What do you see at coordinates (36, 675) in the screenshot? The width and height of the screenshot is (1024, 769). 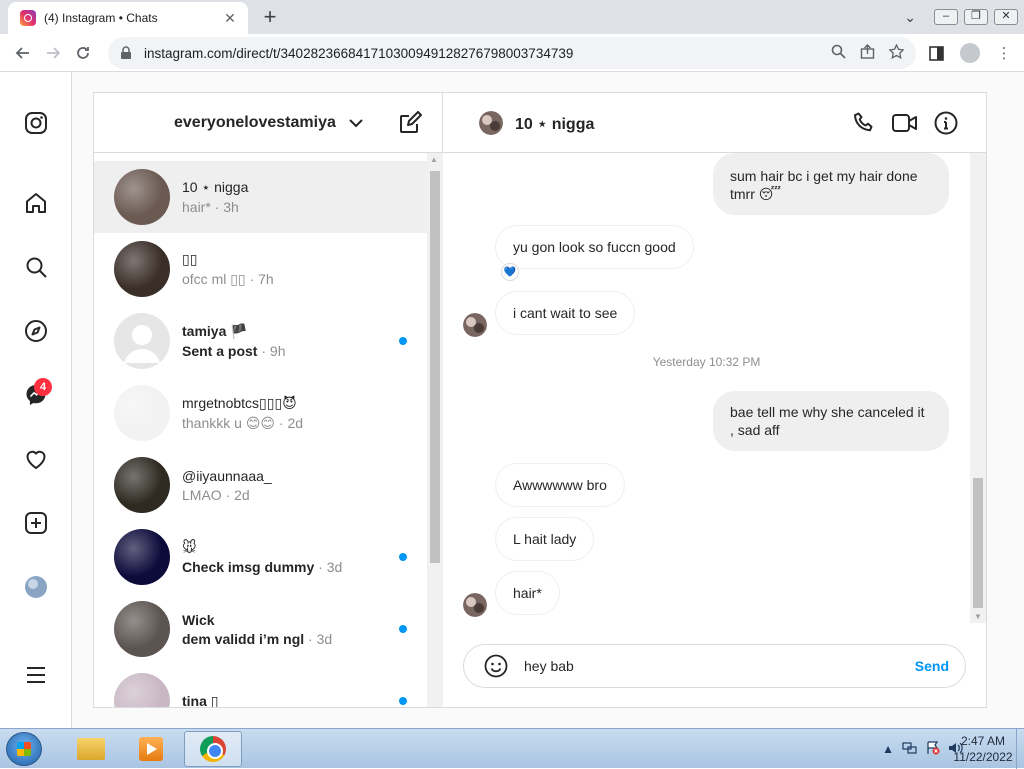 I see `more-menu-icon` at bounding box center [36, 675].